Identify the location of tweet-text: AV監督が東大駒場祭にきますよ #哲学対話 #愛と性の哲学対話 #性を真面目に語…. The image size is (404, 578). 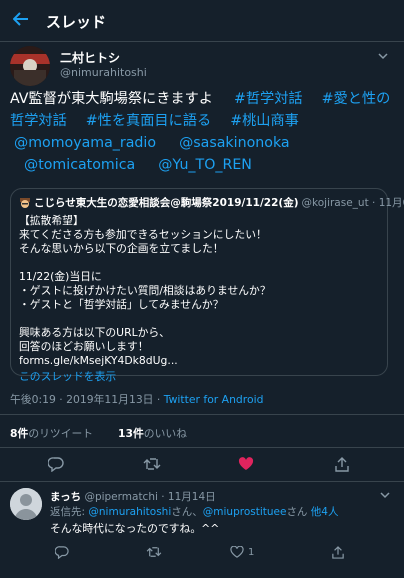
(202, 132).